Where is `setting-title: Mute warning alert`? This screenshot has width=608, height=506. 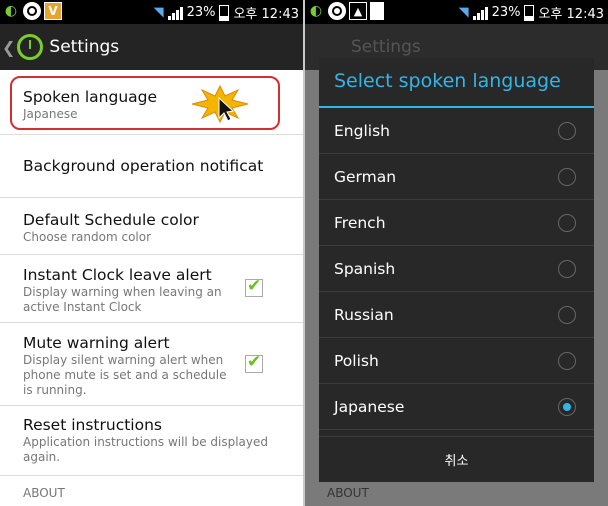 setting-title: Mute warning alert is located at coordinates (96, 343).